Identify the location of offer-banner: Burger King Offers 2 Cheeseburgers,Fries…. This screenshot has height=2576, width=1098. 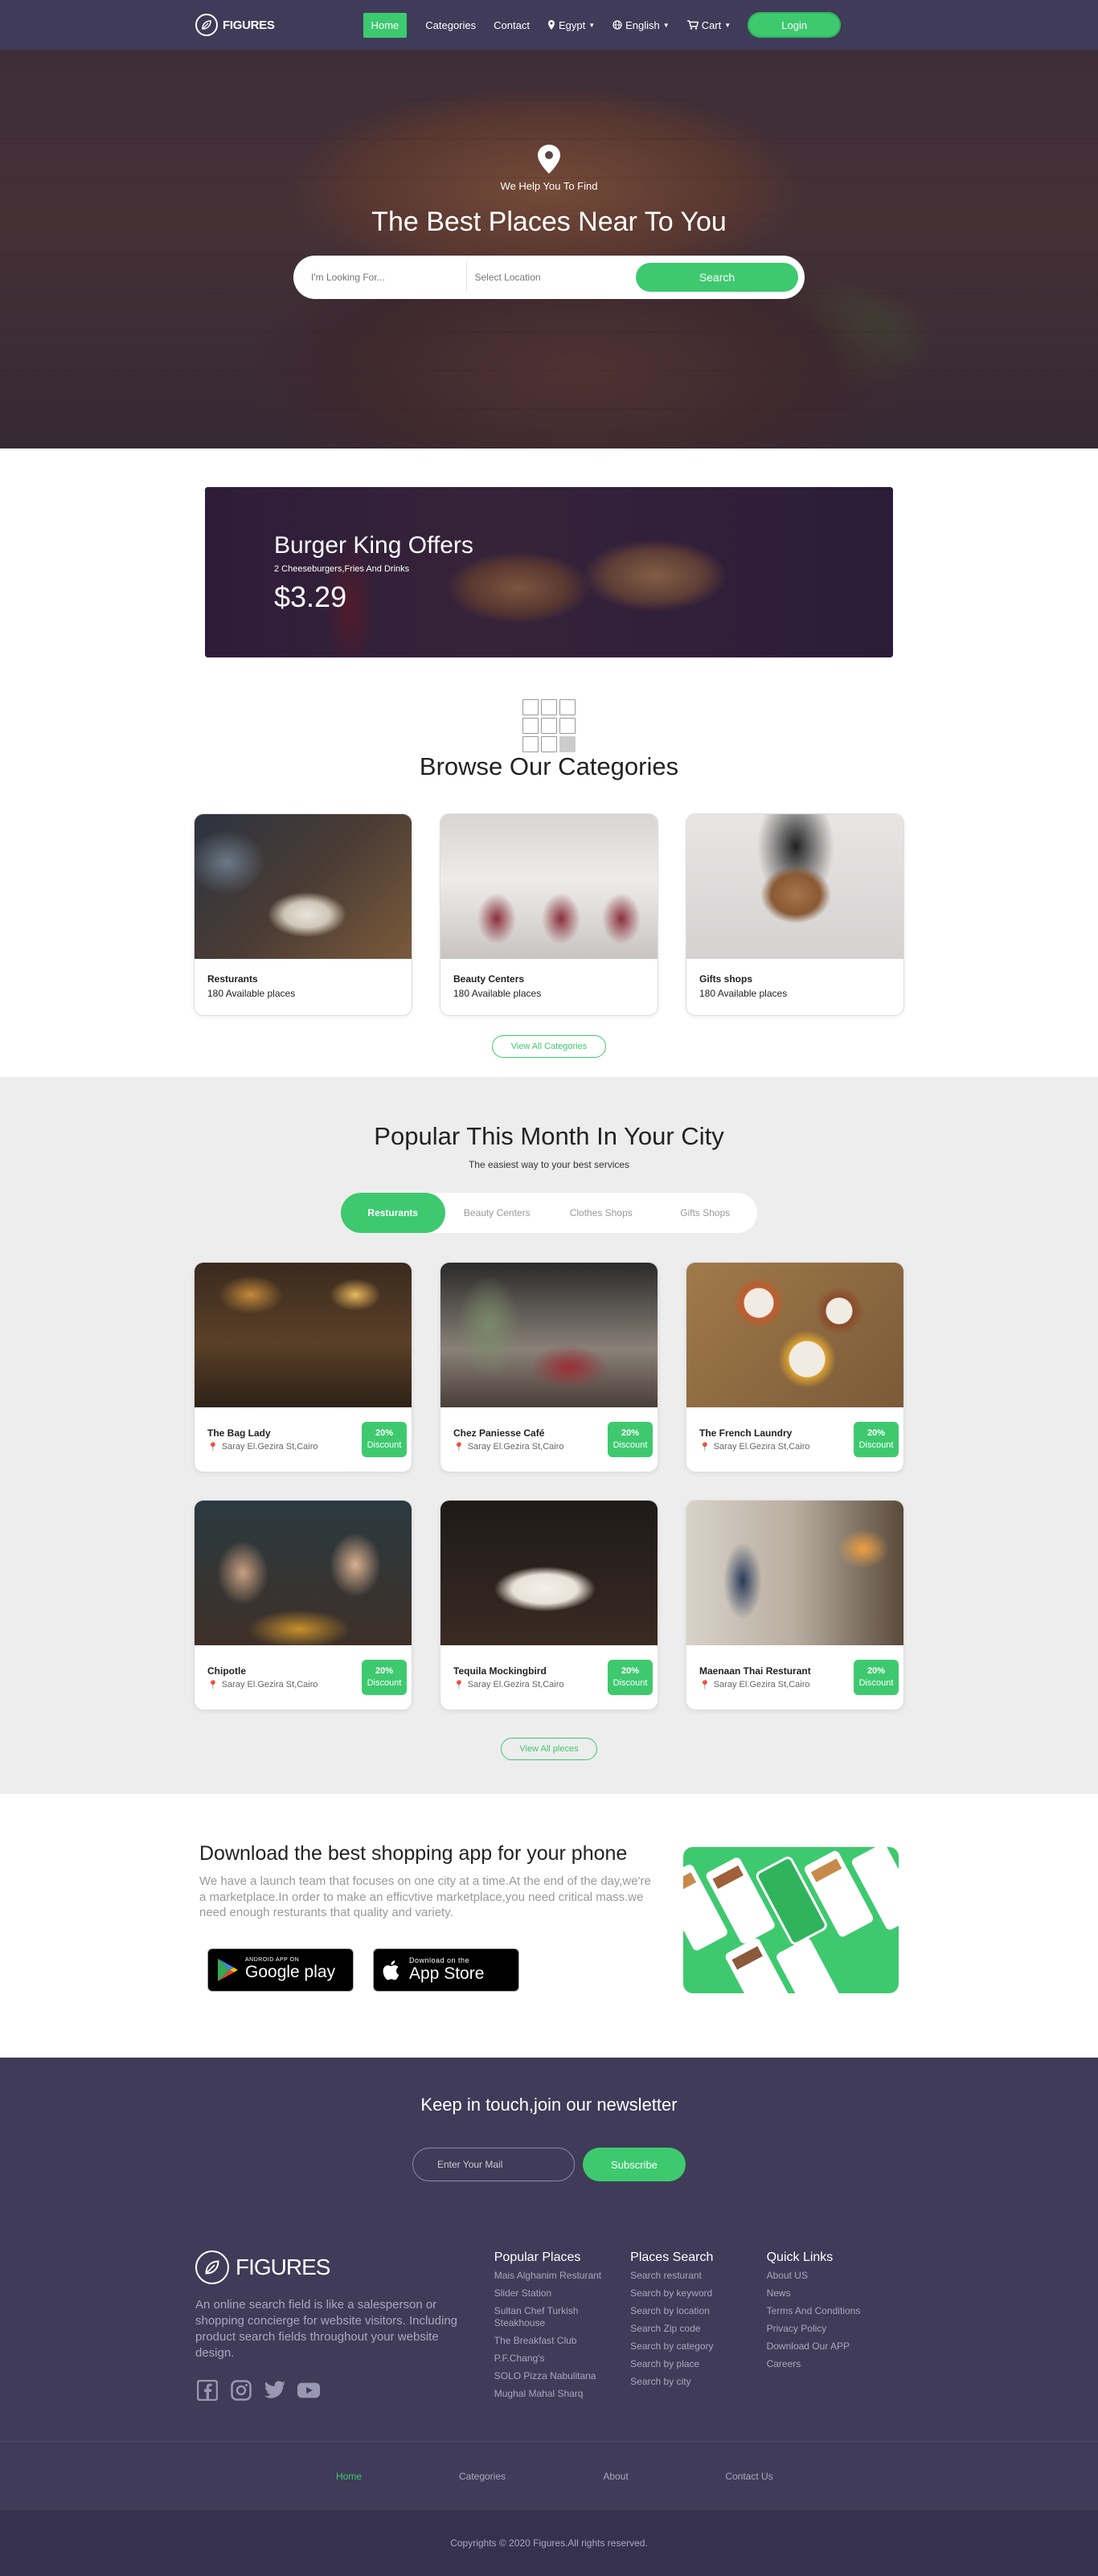
(549, 572).